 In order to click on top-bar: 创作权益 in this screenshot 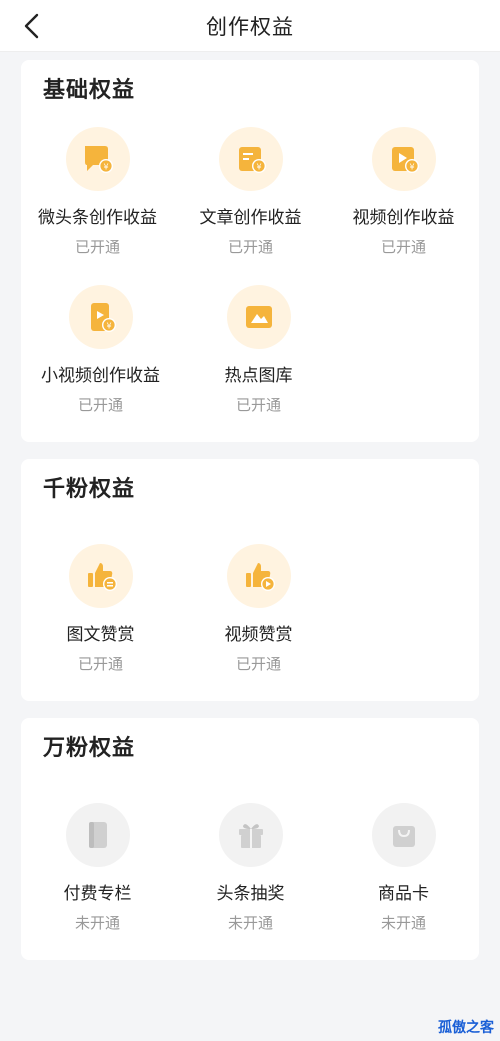, I will do `click(250, 26)`.